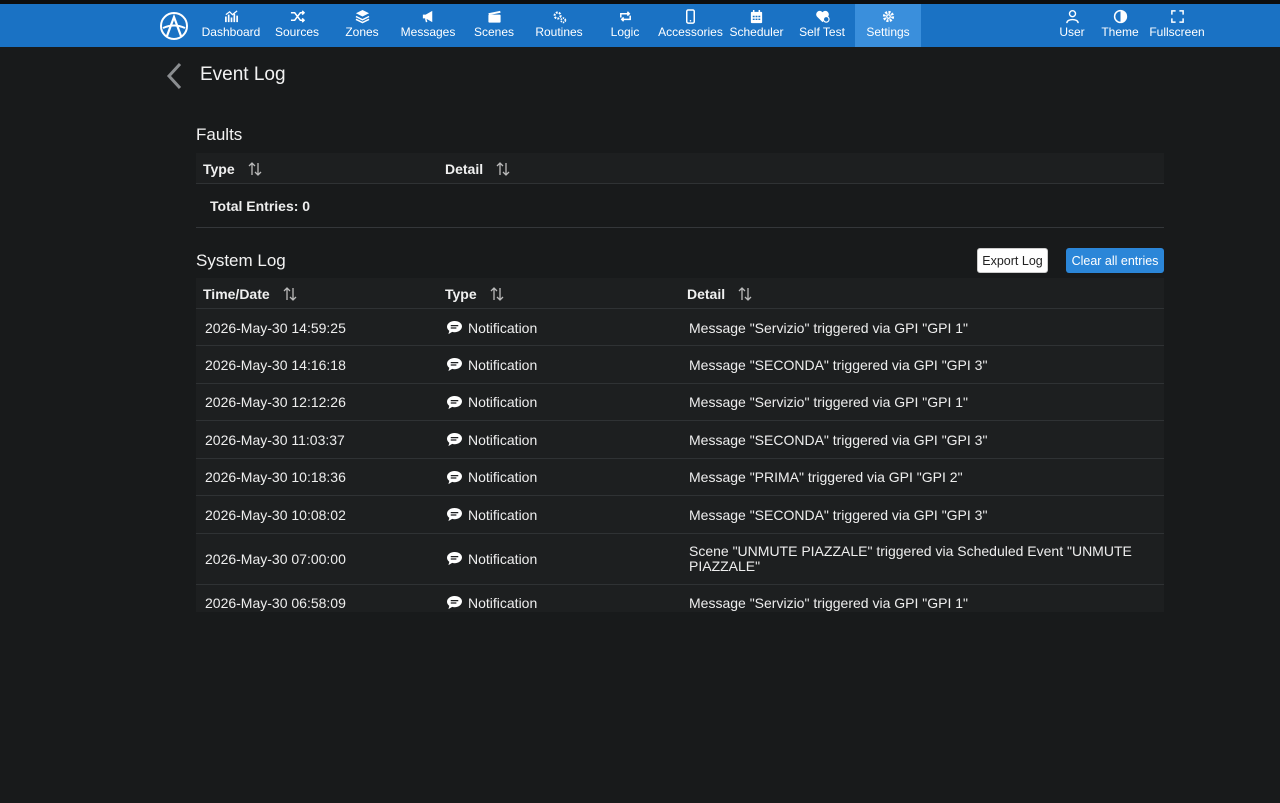  What do you see at coordinates (174, 26) in the screenshot?
I see `app-logo-icon` at bounding box center [174, 26].